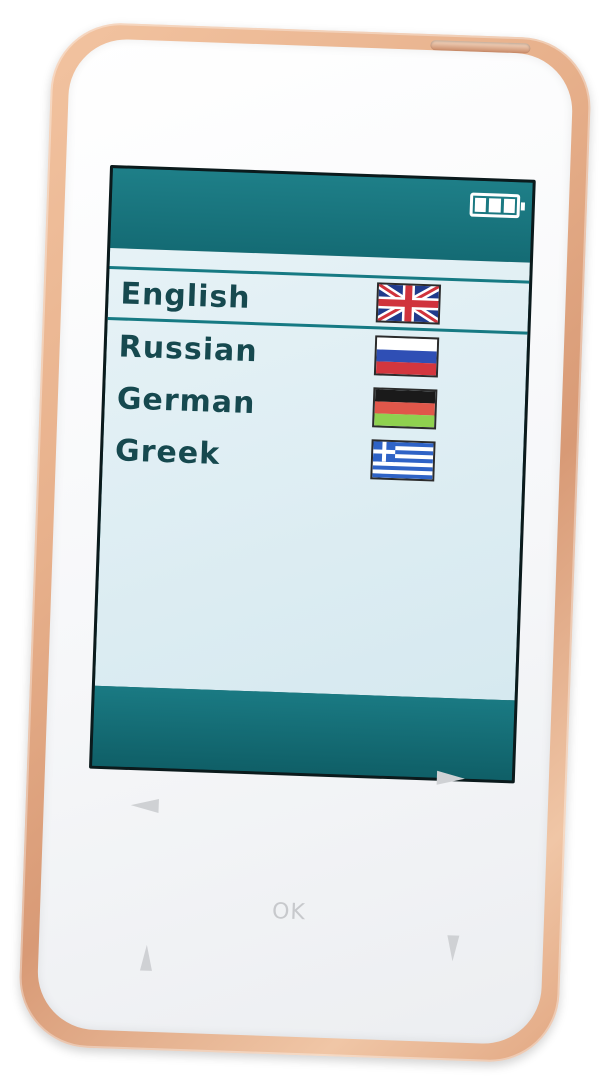 The image size is (599, 1082). Describe the element at coordinates (146, 957) in the screenshot. I see `arrow-up-icon` at that location.